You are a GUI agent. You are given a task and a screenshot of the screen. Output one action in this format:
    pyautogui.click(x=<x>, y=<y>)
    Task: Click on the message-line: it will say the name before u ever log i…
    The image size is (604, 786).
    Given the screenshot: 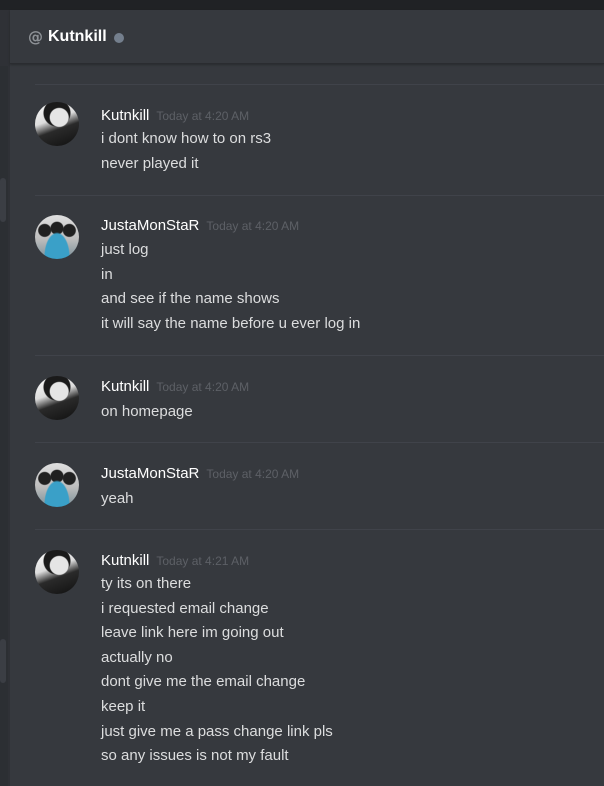 What is the action you would take?
    pyautogui.click(x=231, y=323)
    